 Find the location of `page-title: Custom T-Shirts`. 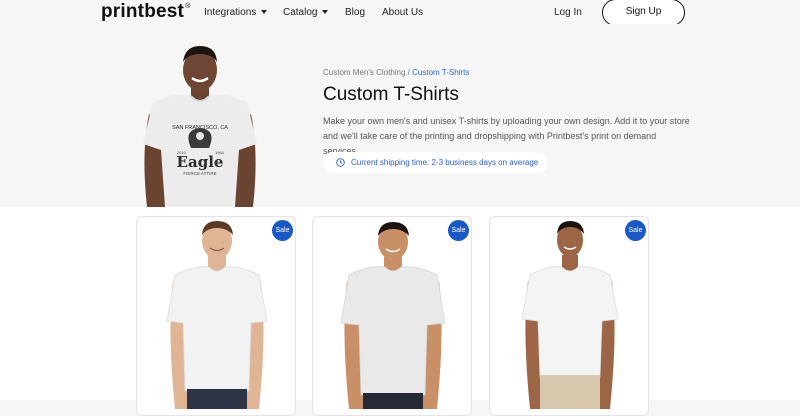

page-title: Custom T-Shirts is located at coordinates (391, 94).